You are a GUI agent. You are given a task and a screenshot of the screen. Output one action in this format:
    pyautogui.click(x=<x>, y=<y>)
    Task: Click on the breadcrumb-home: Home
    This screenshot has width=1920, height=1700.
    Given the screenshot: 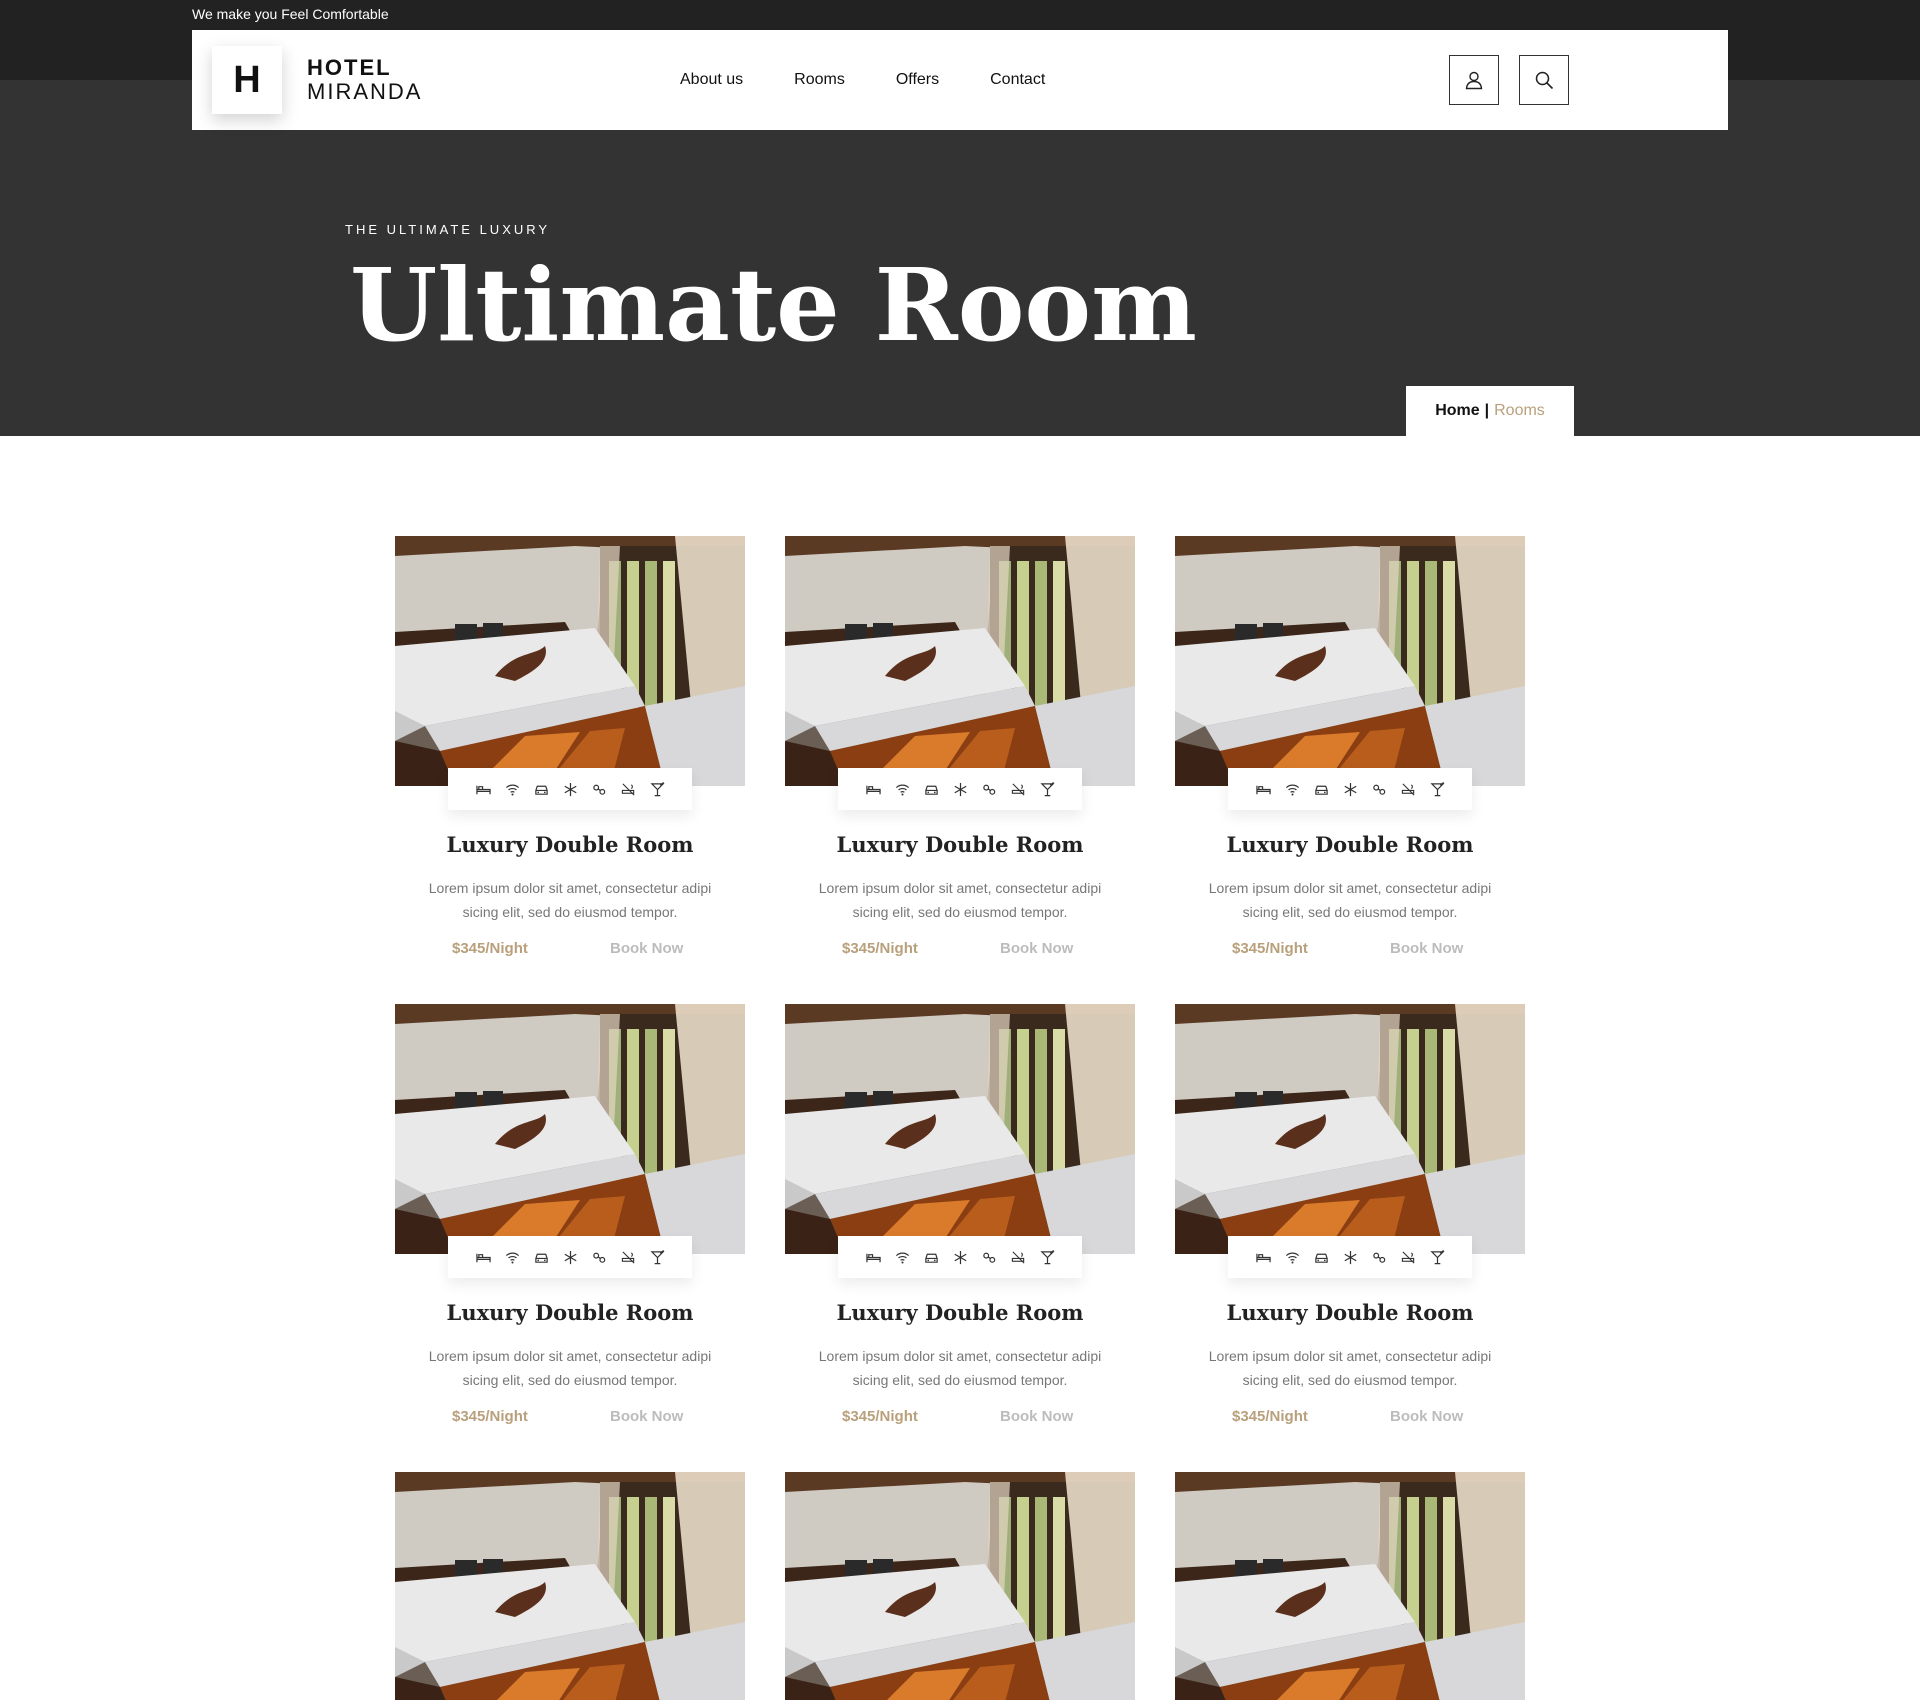 What is the action you would take?
    pyautogui.click(x=1457, y=411)
    